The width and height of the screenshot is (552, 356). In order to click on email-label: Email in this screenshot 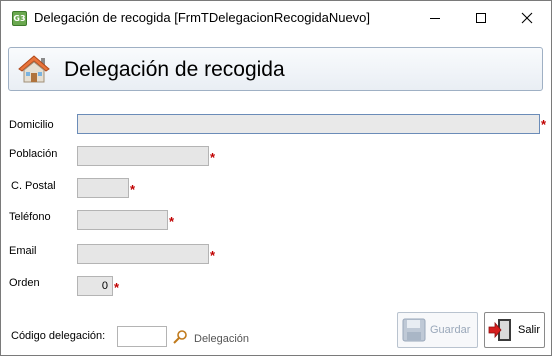, I will do `click(23, 251)`.